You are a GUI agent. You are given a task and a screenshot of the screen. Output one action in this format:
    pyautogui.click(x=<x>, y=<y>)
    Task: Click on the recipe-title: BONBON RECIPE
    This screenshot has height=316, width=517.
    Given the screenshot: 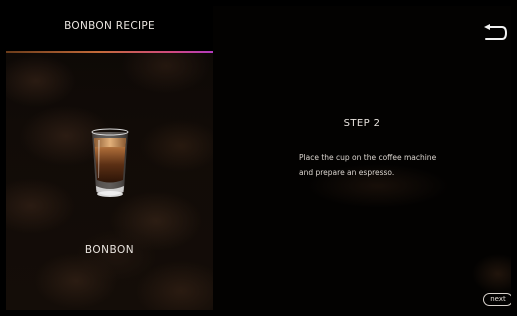 What is the action you would take?
    pyautogui.click(x=109, y=26)
    